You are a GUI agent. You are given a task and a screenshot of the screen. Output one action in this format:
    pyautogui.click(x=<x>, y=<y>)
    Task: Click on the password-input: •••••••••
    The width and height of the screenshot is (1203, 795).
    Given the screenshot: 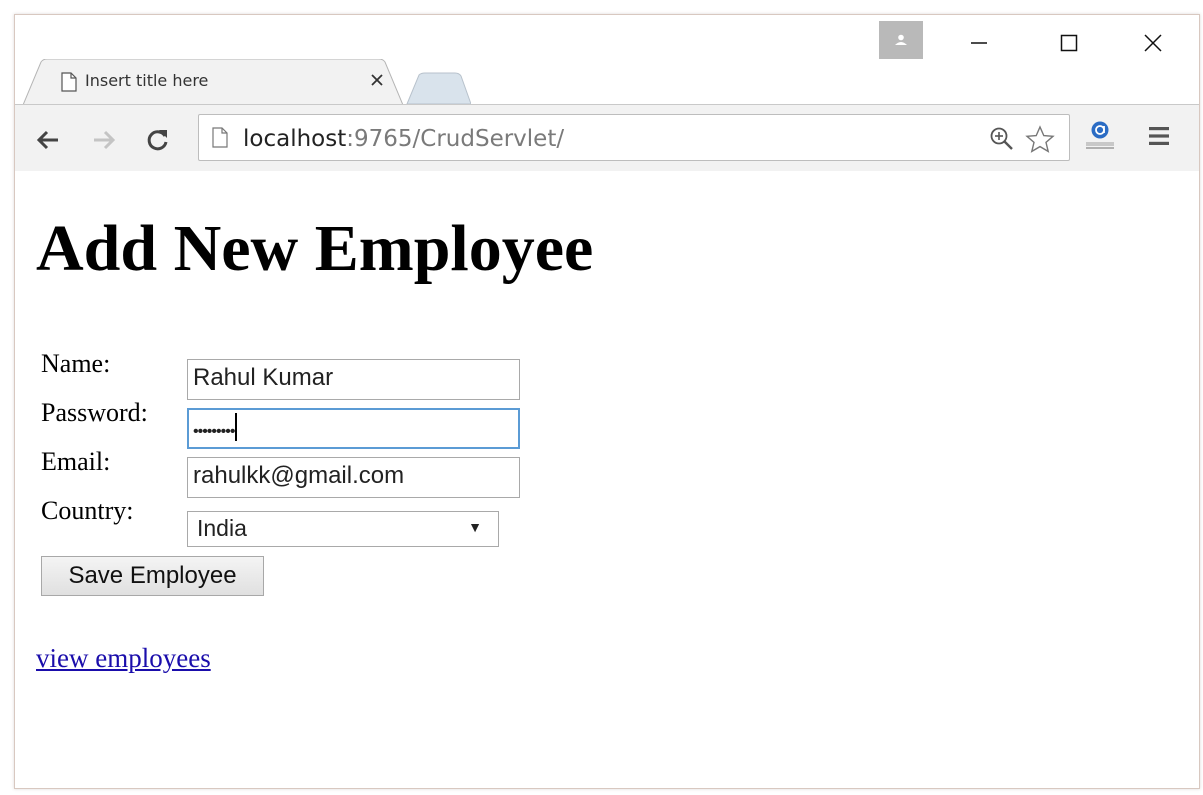 What is the action you would take?
    pyautogui.click(x=353, y=428)
    